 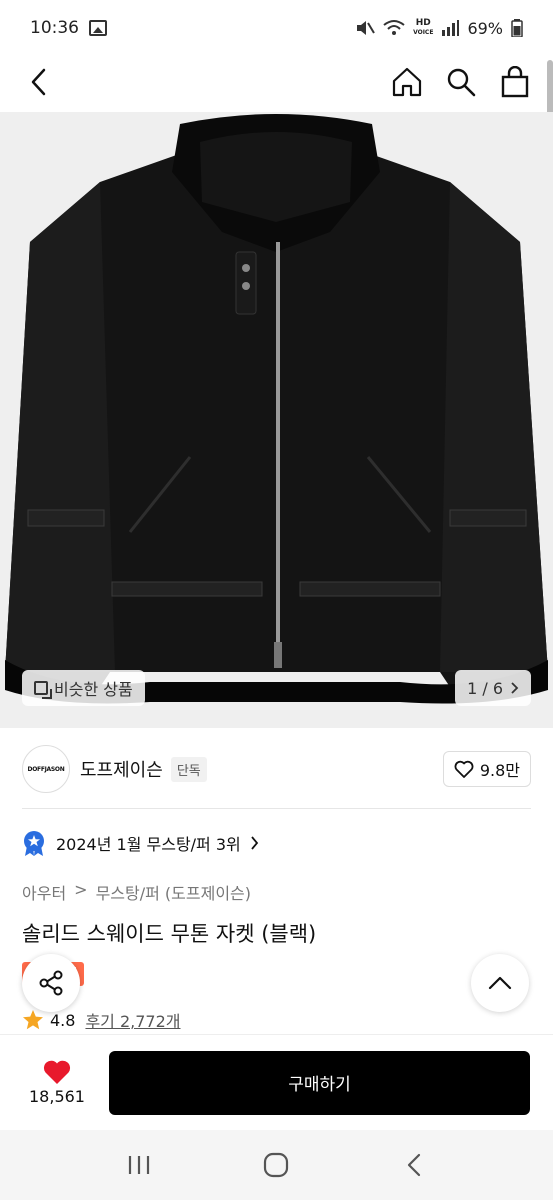 I want to click on cart-button, so click(x=515, y=82).